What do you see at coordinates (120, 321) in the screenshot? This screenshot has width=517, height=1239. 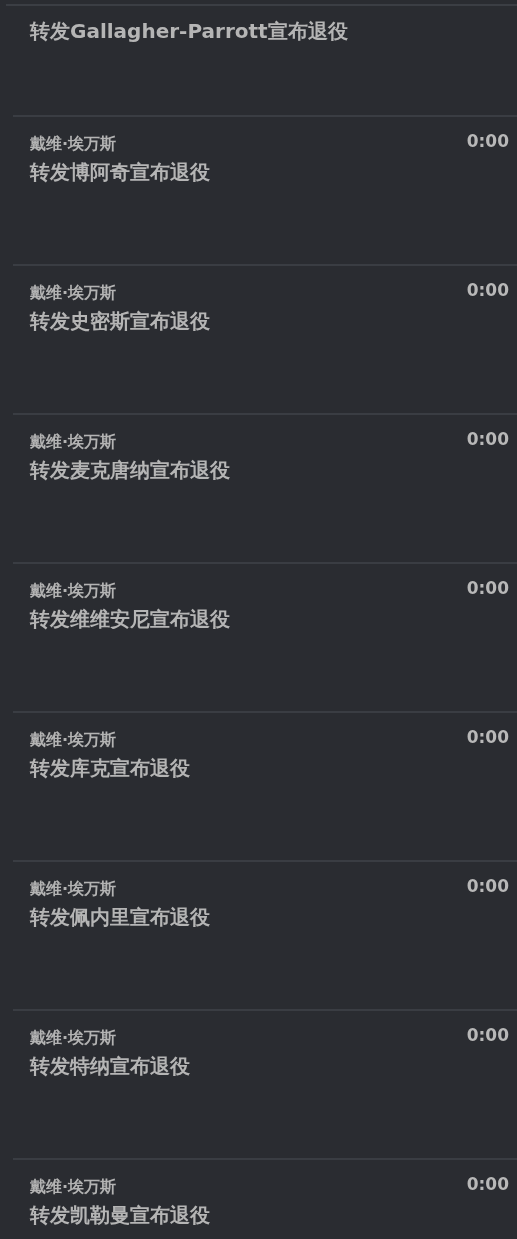 I see `message-text: 转发史密斯宣布退役` at bounding box center [120, 321].